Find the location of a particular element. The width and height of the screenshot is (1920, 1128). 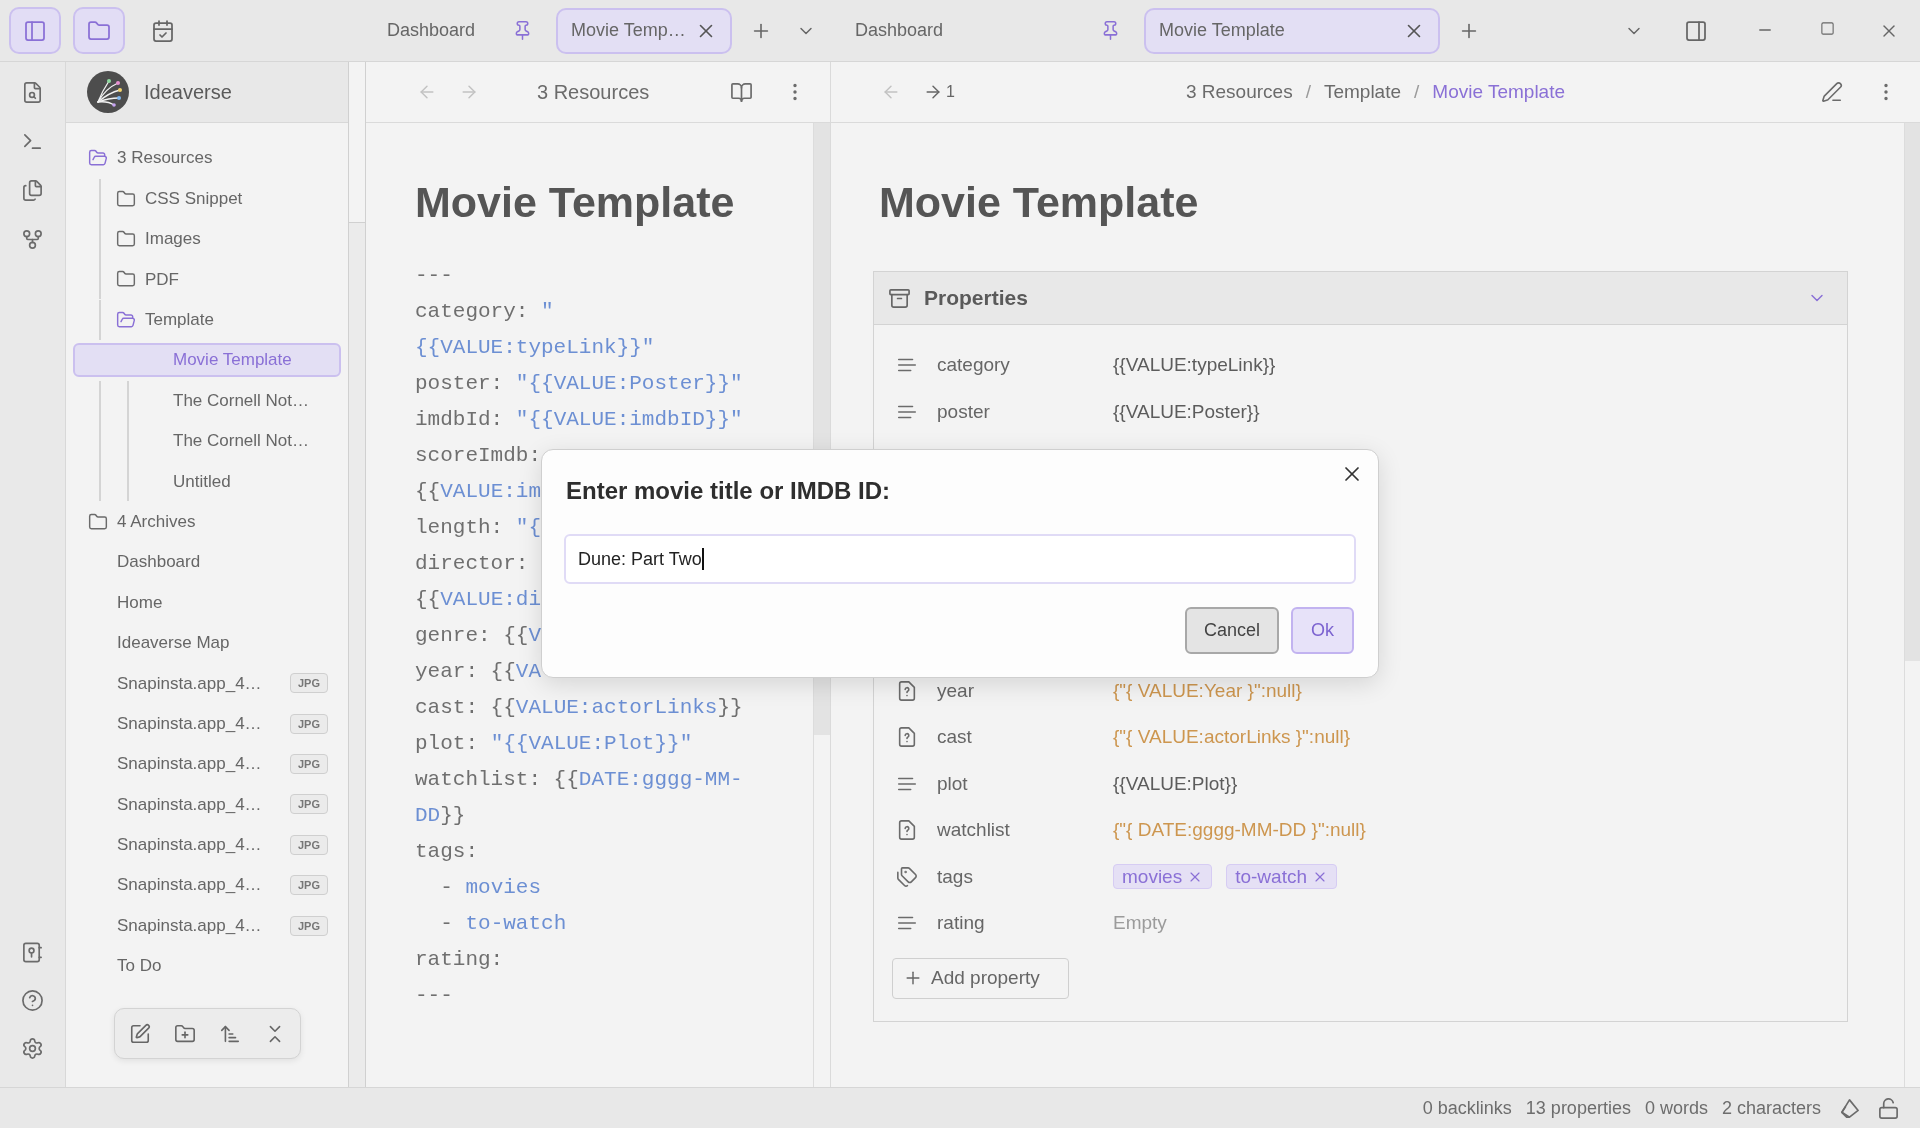

pencil-icon is located at coordinates (1832, 92).